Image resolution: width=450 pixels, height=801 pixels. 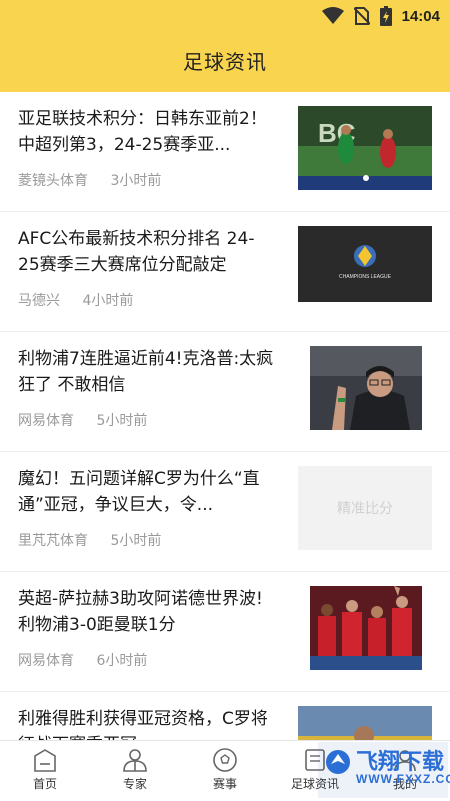 What do you see at coordinates (332, 15) in the screenshot?
I see `wifi-icon` at bounding box center [332, 15].